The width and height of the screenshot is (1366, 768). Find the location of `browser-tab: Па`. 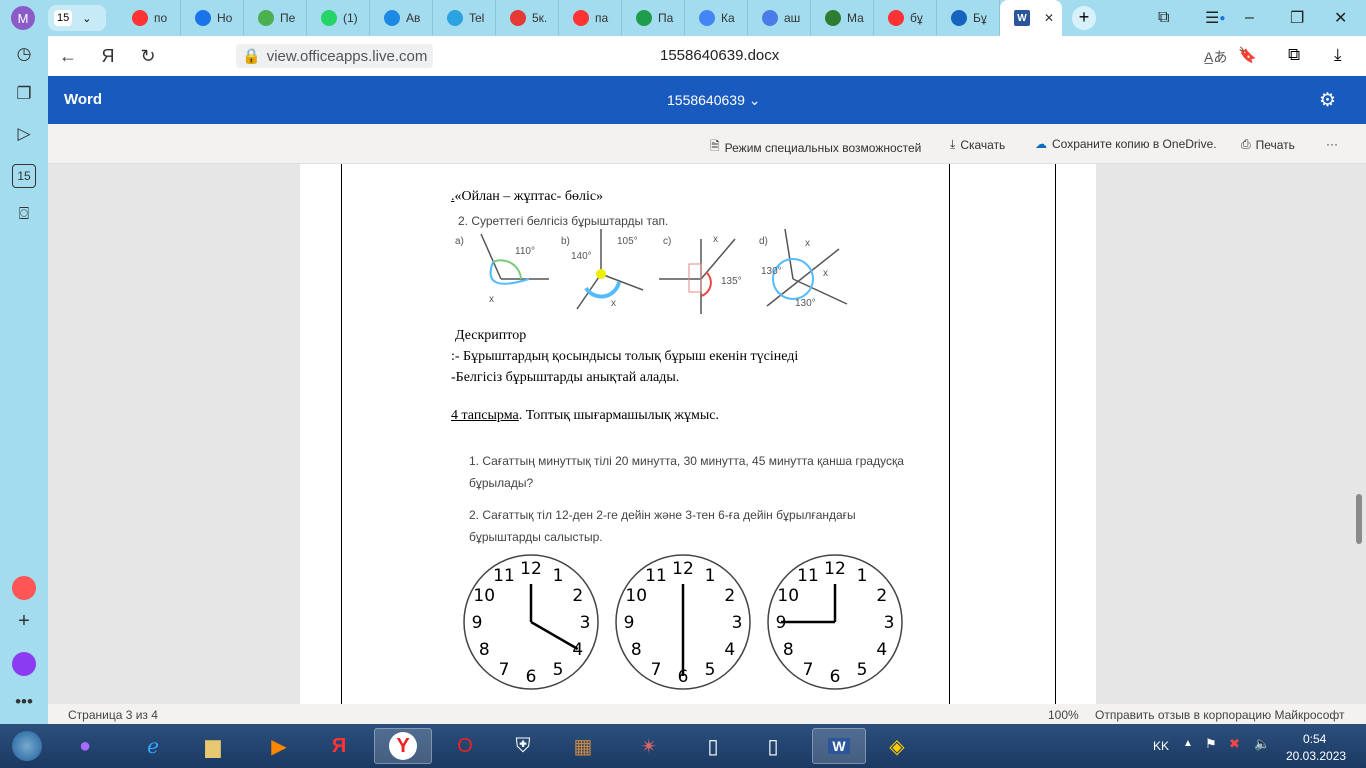

browser-tab: Па is located at coordinates (653, 18).